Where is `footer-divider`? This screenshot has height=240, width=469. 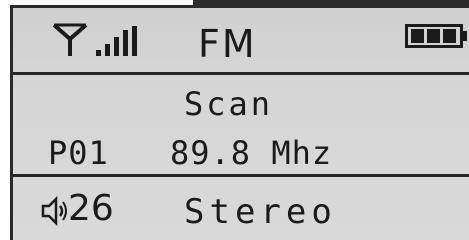 footer-divider is located at coordinates (240, 175).